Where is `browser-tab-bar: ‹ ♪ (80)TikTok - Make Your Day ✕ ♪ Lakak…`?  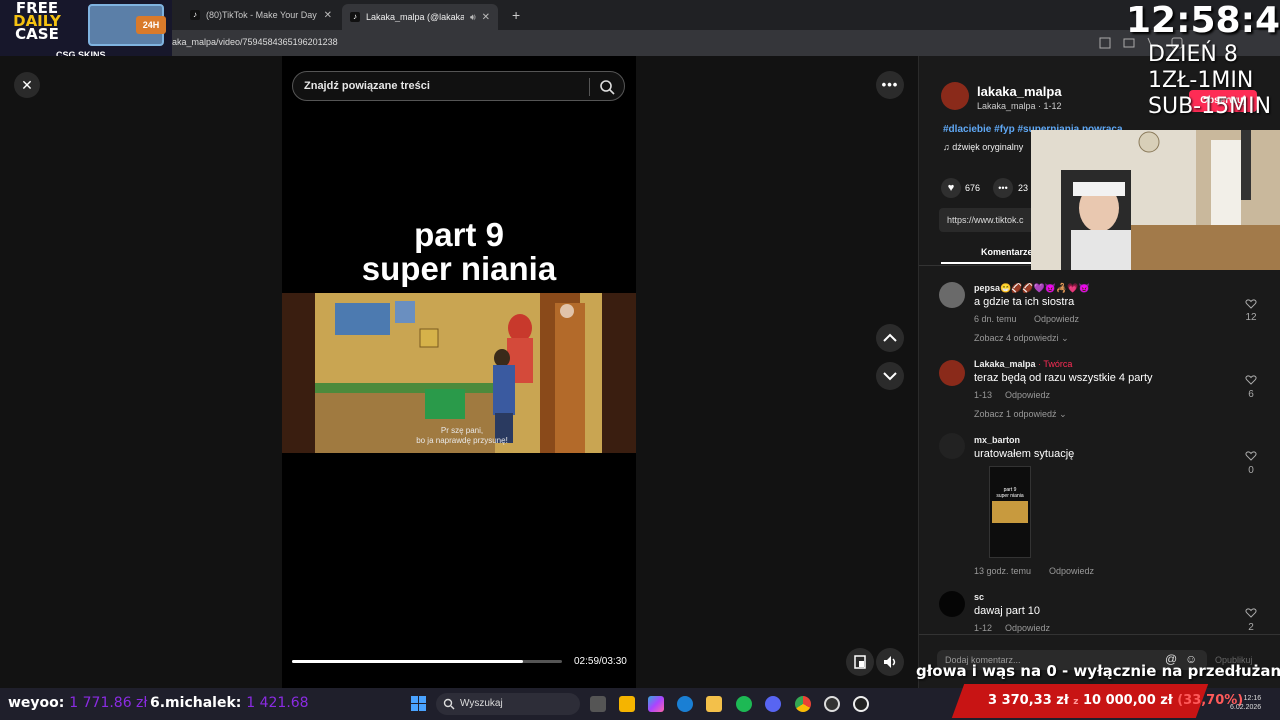 browser-tab-bar: ‹ ♪ (80)TikTok - Make Your Day ✕ ♪ Lakak… is located at coordinates (640, 15).